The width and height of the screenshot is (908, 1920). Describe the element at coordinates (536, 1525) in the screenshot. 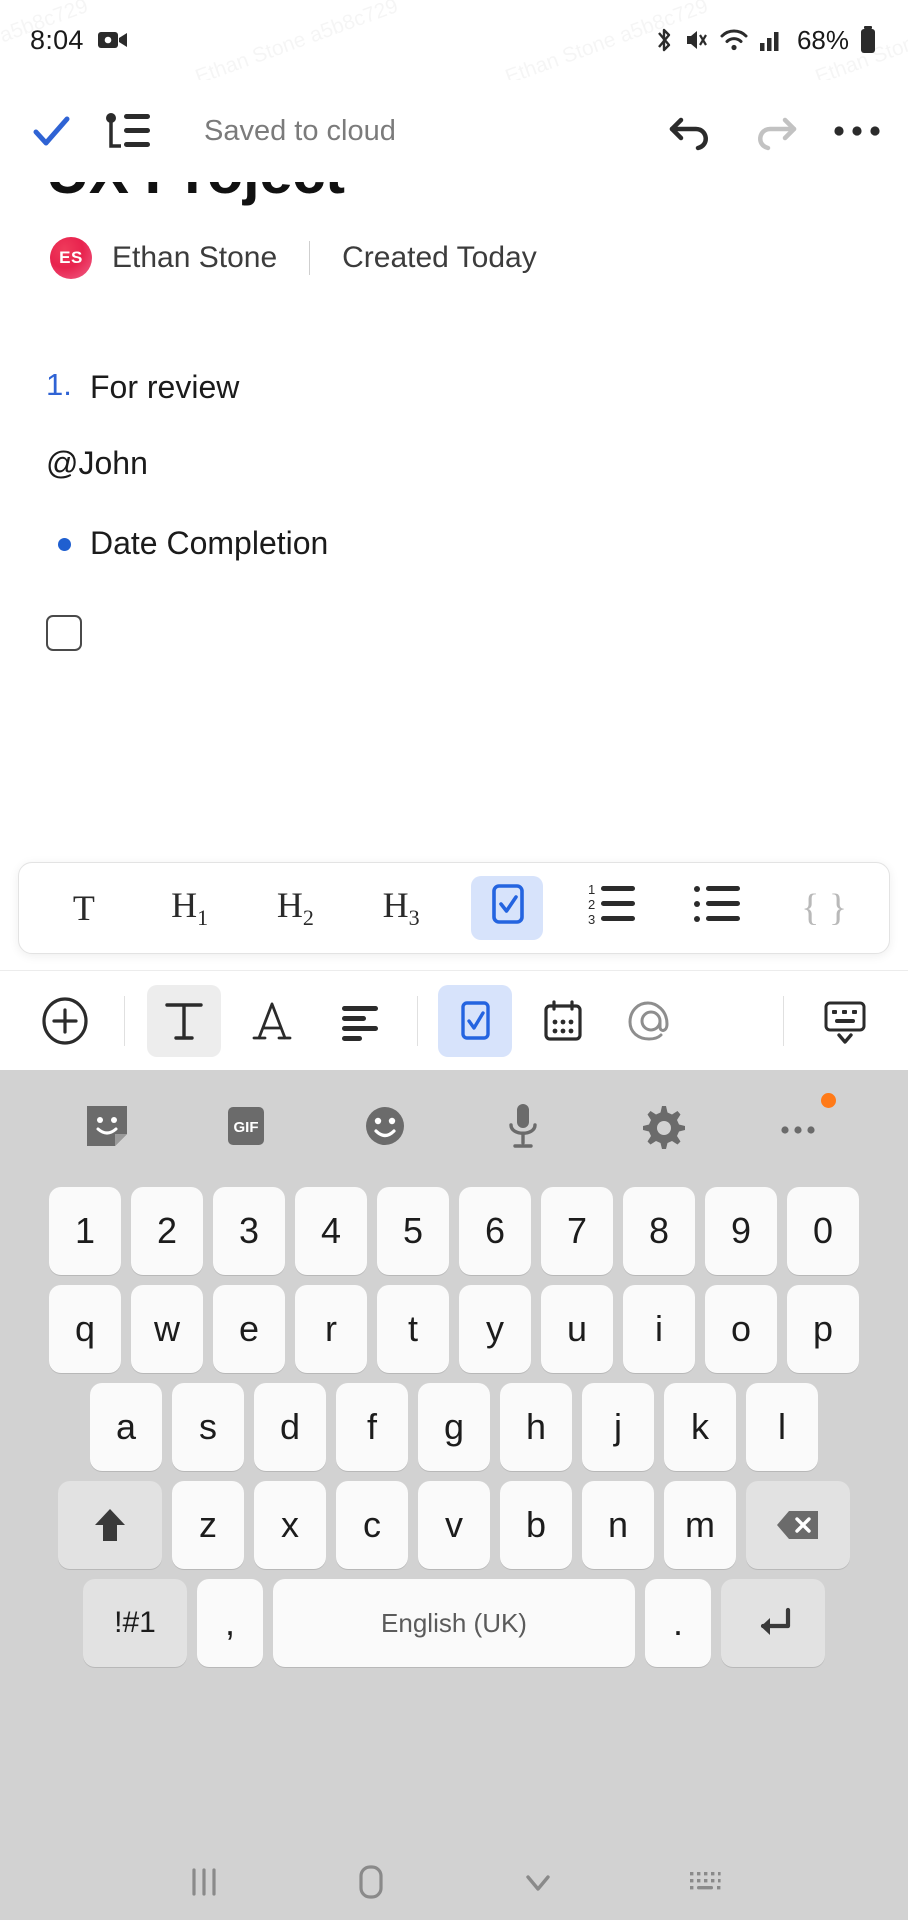

I see `key-b: b` at that location.